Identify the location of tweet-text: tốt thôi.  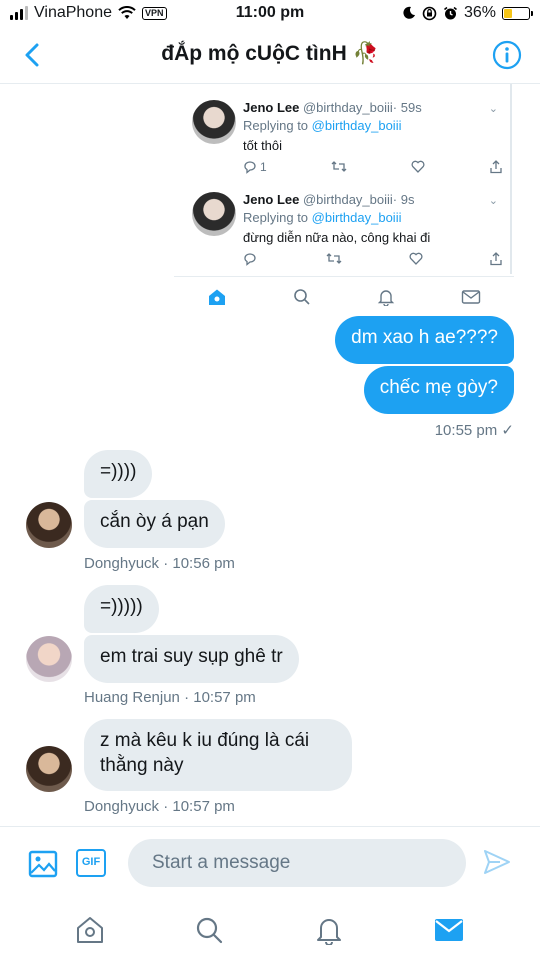
(263, 145).